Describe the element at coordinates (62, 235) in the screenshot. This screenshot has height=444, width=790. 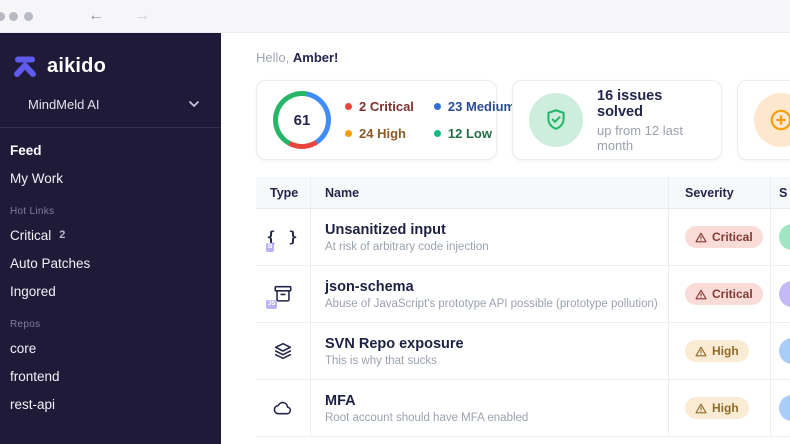
I see `critical-count-badge: 2` at that location.